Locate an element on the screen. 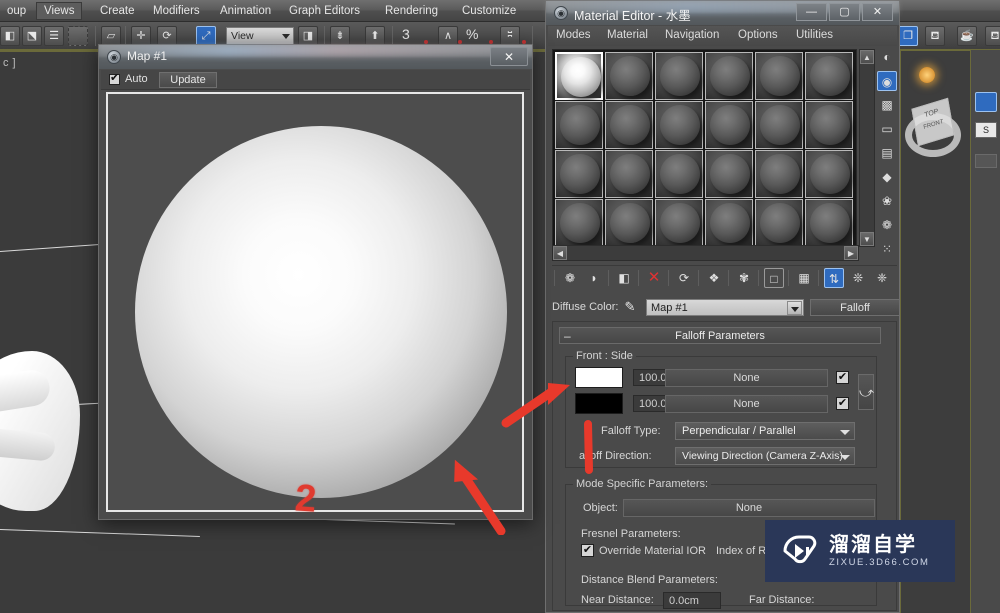  override-ior-checkbox: ✔ is located at coordinates (587, 550).